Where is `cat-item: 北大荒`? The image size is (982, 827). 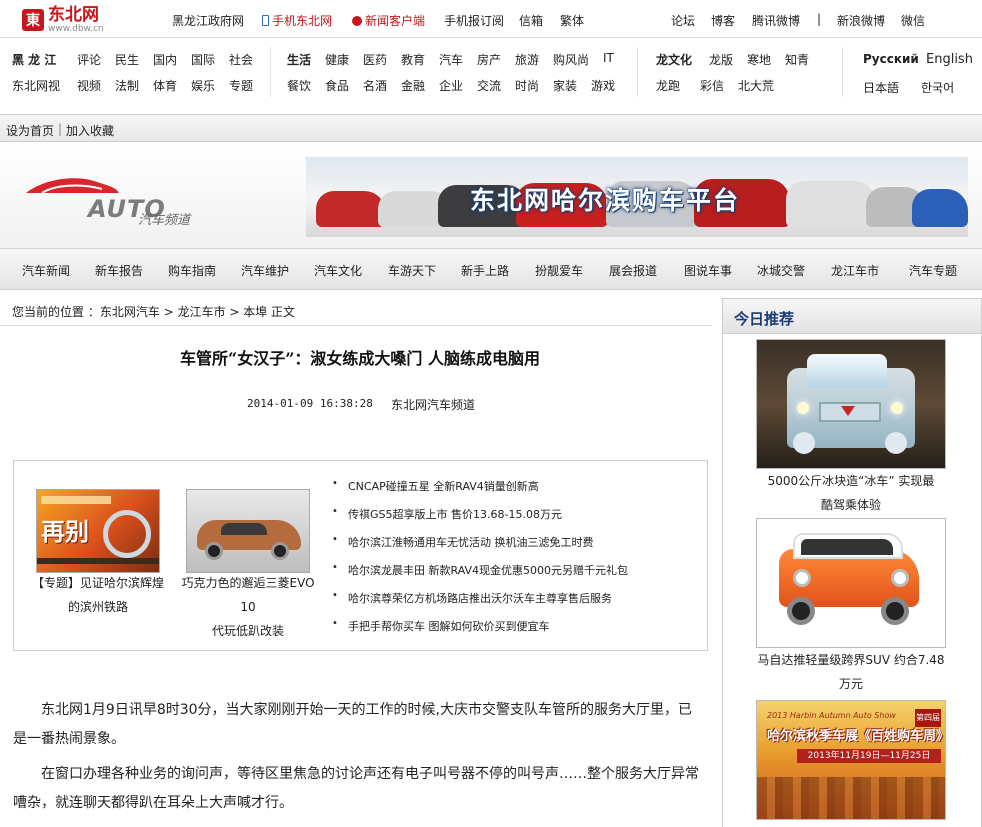 cat-item: 北大荒 is located at coordinates (756, 85).